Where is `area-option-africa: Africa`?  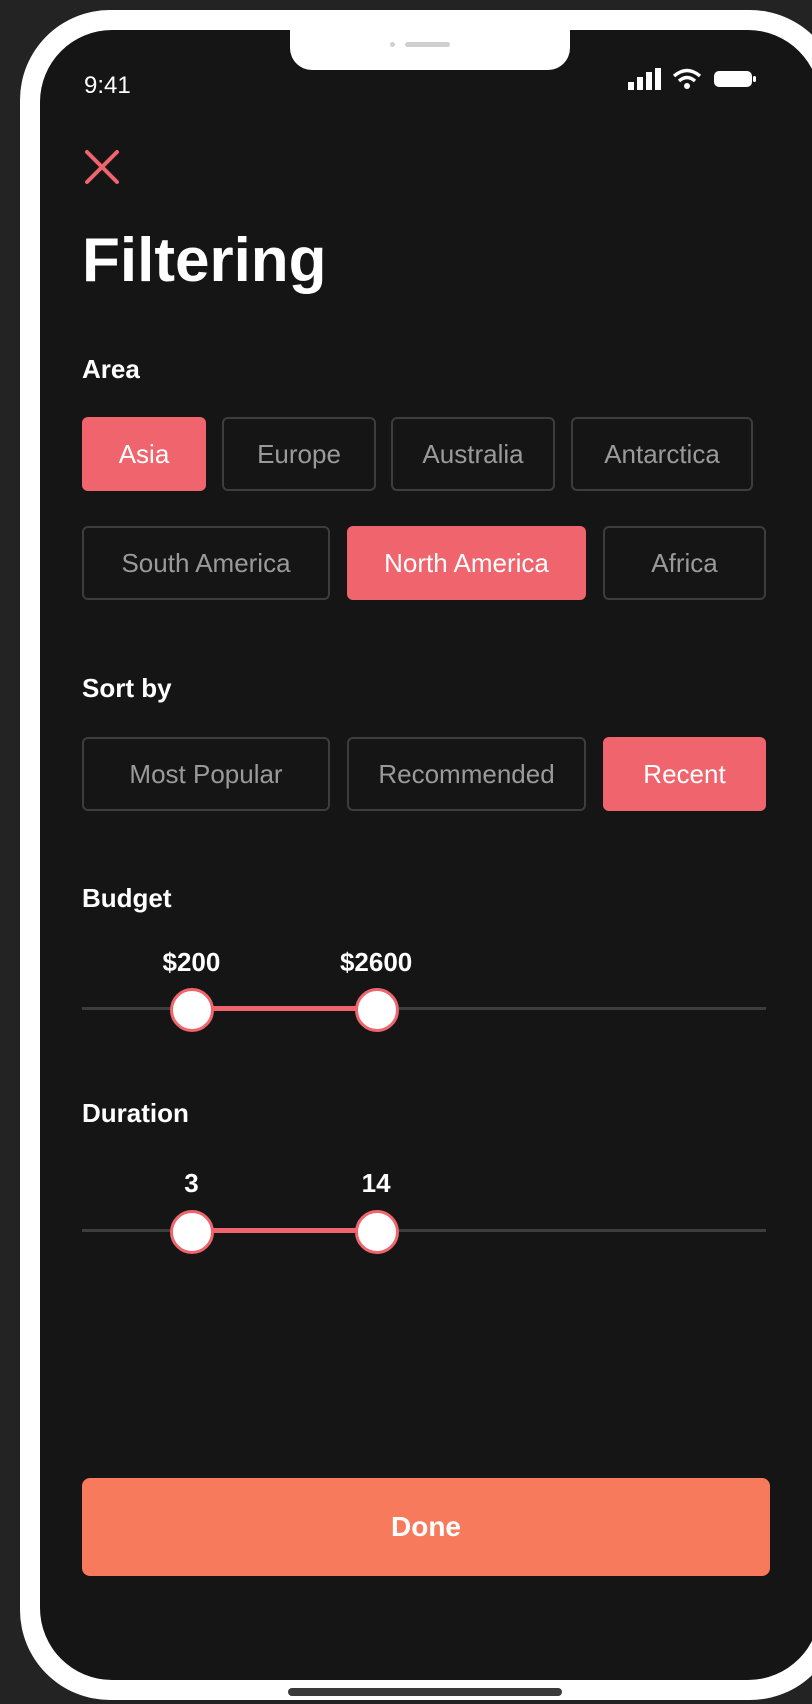
area-option-africa: Africa is located at coordinates (684, 563).